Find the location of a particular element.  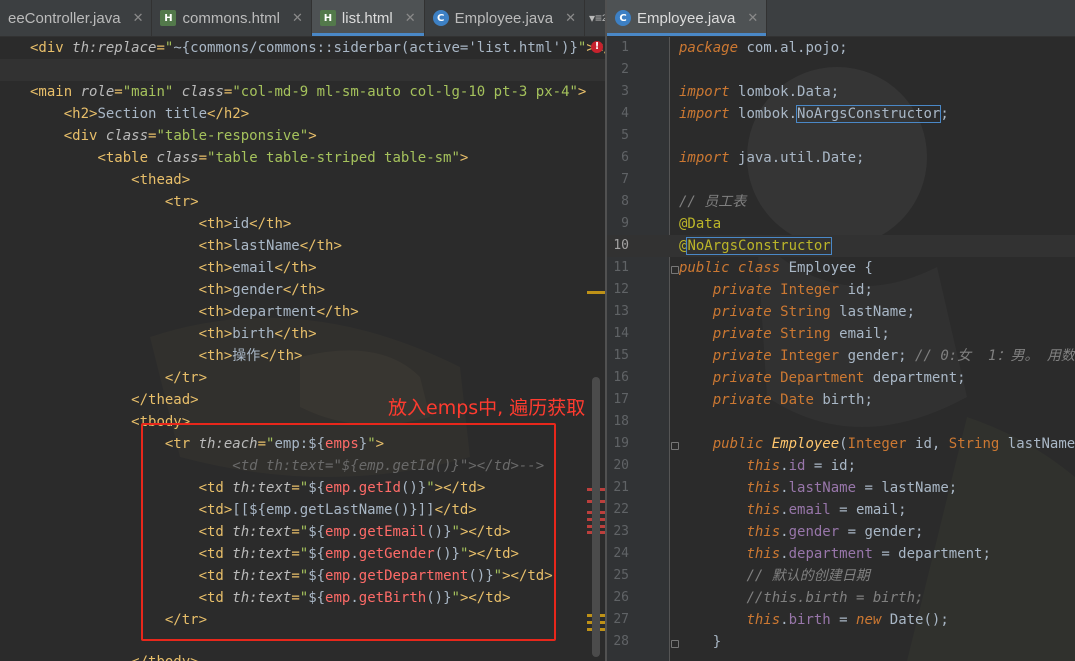

tab-list-html: H list.html ✕ is located at coordinates (368, 18).